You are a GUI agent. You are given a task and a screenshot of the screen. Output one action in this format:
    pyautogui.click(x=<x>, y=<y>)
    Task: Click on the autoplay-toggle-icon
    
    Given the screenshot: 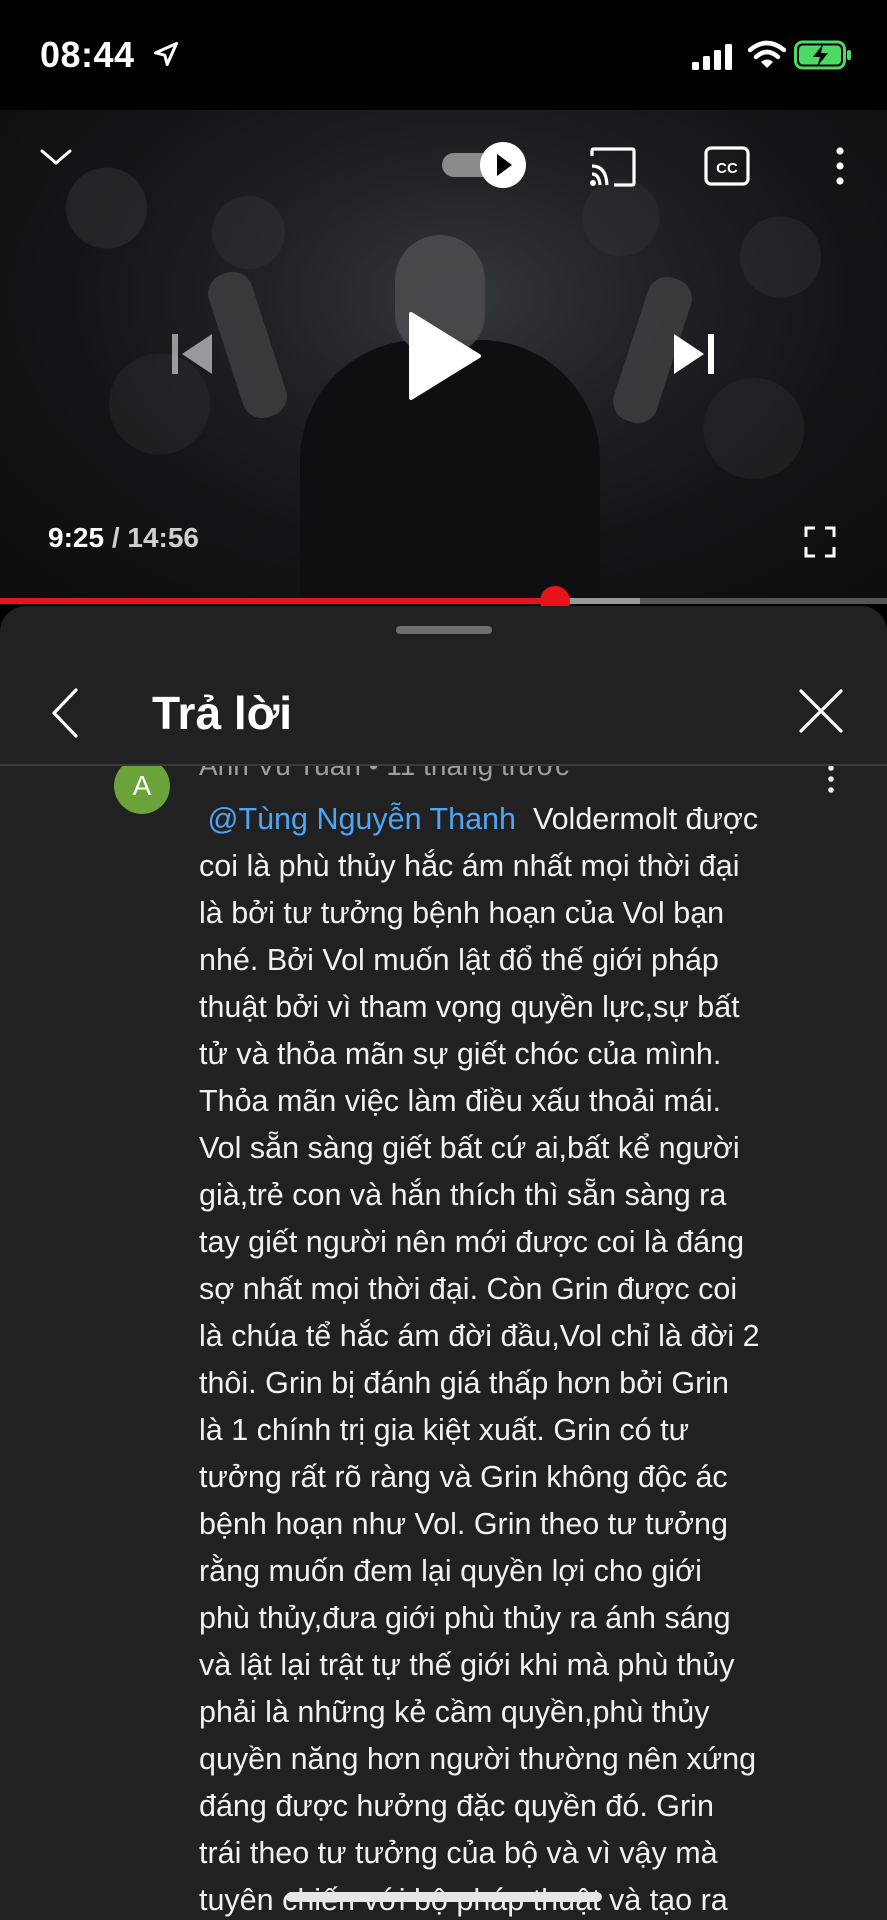 What is the action you would take?
    pyautogui.click(x=485, y=165)
    